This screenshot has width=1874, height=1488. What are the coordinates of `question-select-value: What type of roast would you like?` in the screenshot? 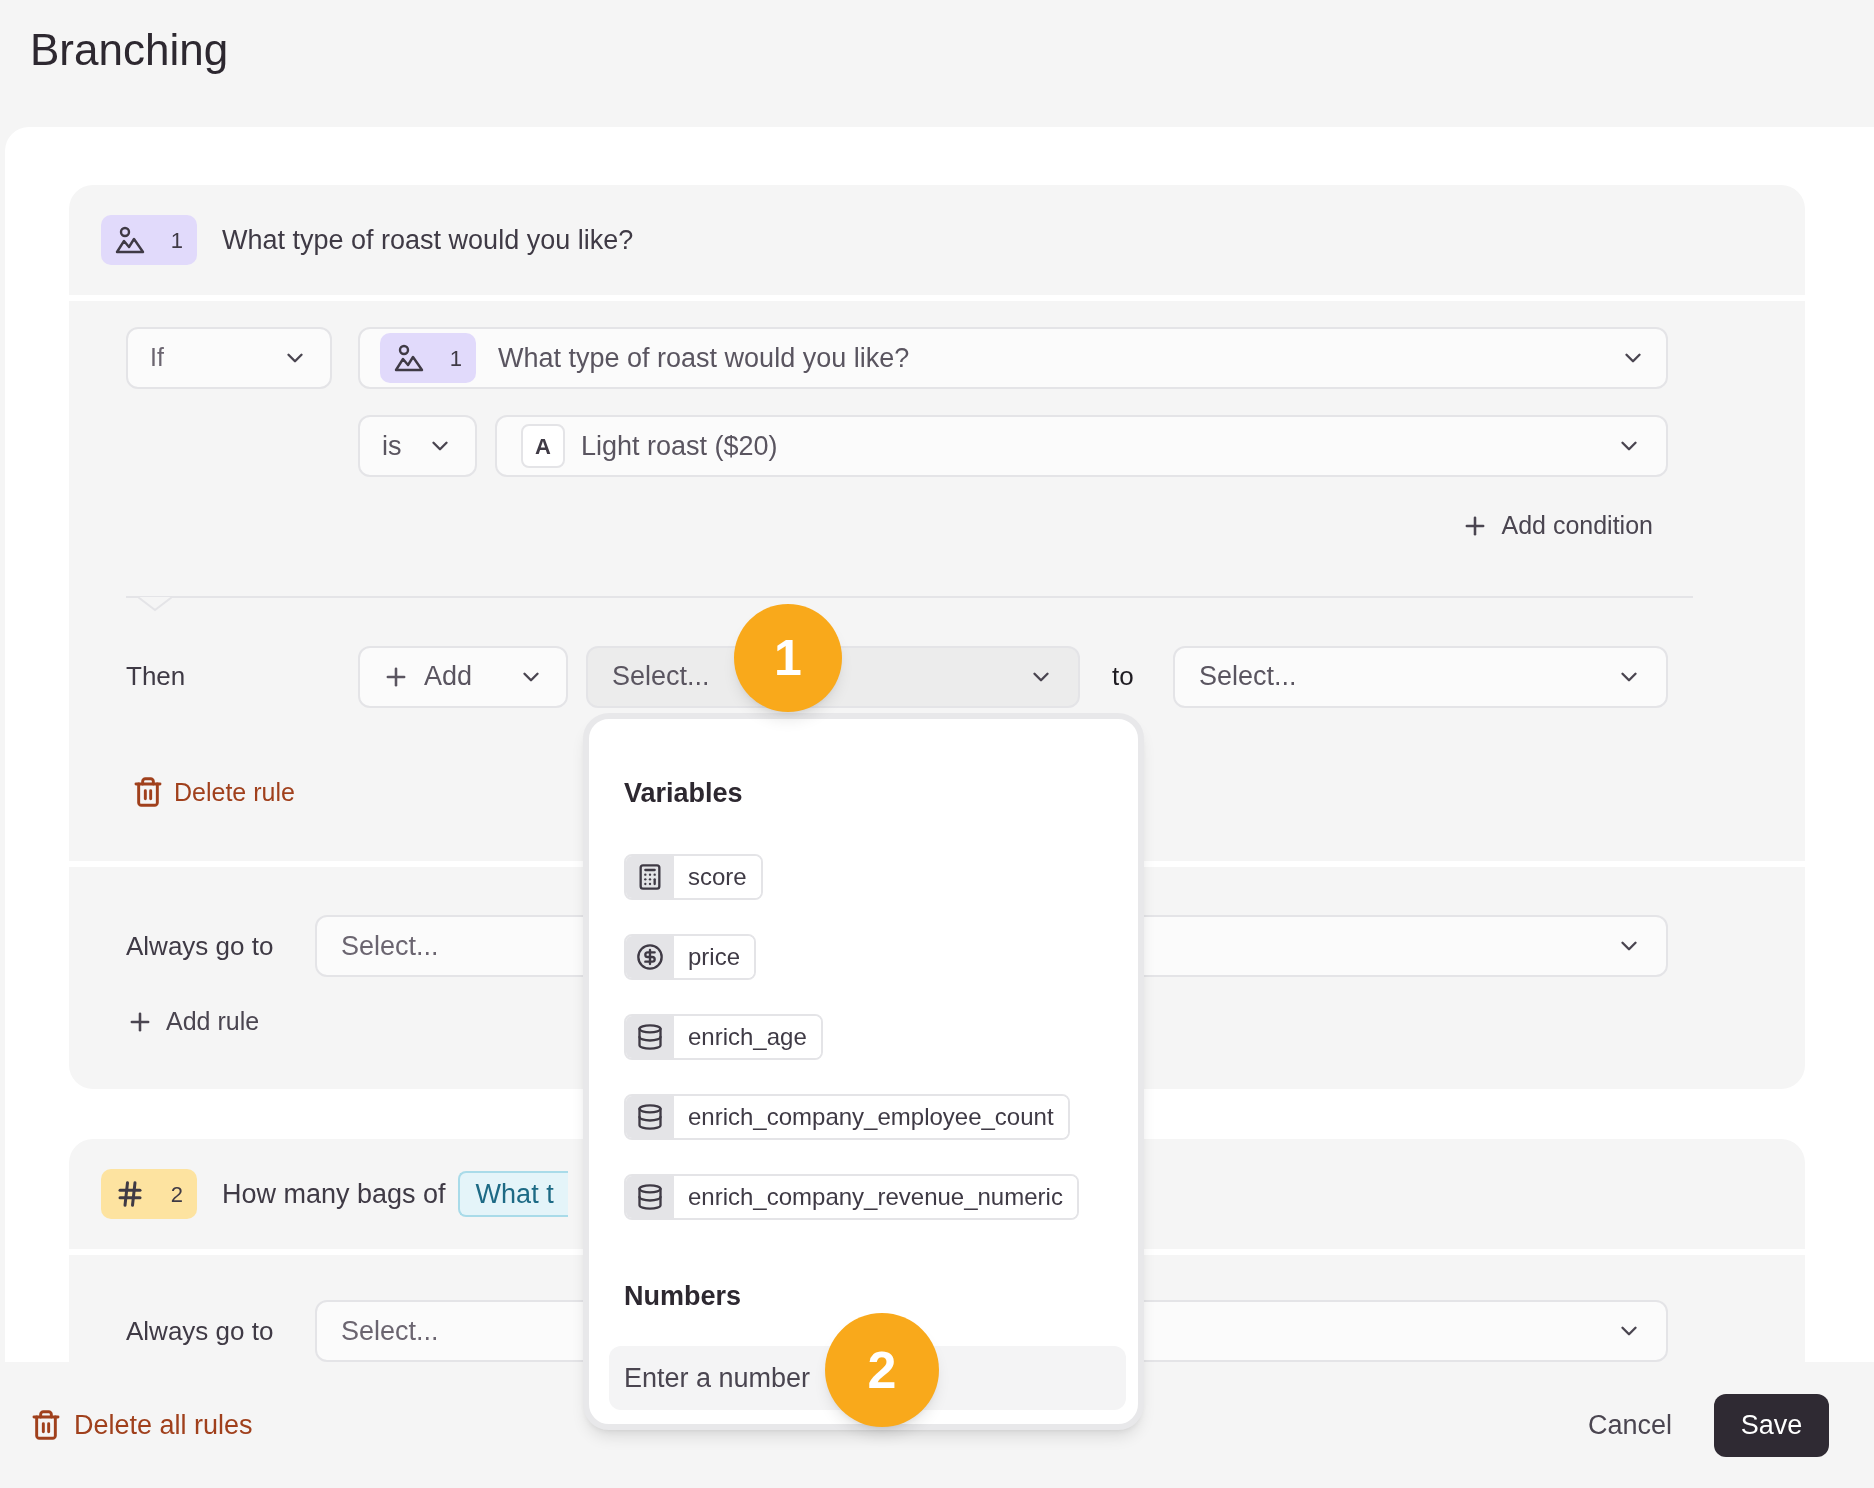 It's located at (704, 358).